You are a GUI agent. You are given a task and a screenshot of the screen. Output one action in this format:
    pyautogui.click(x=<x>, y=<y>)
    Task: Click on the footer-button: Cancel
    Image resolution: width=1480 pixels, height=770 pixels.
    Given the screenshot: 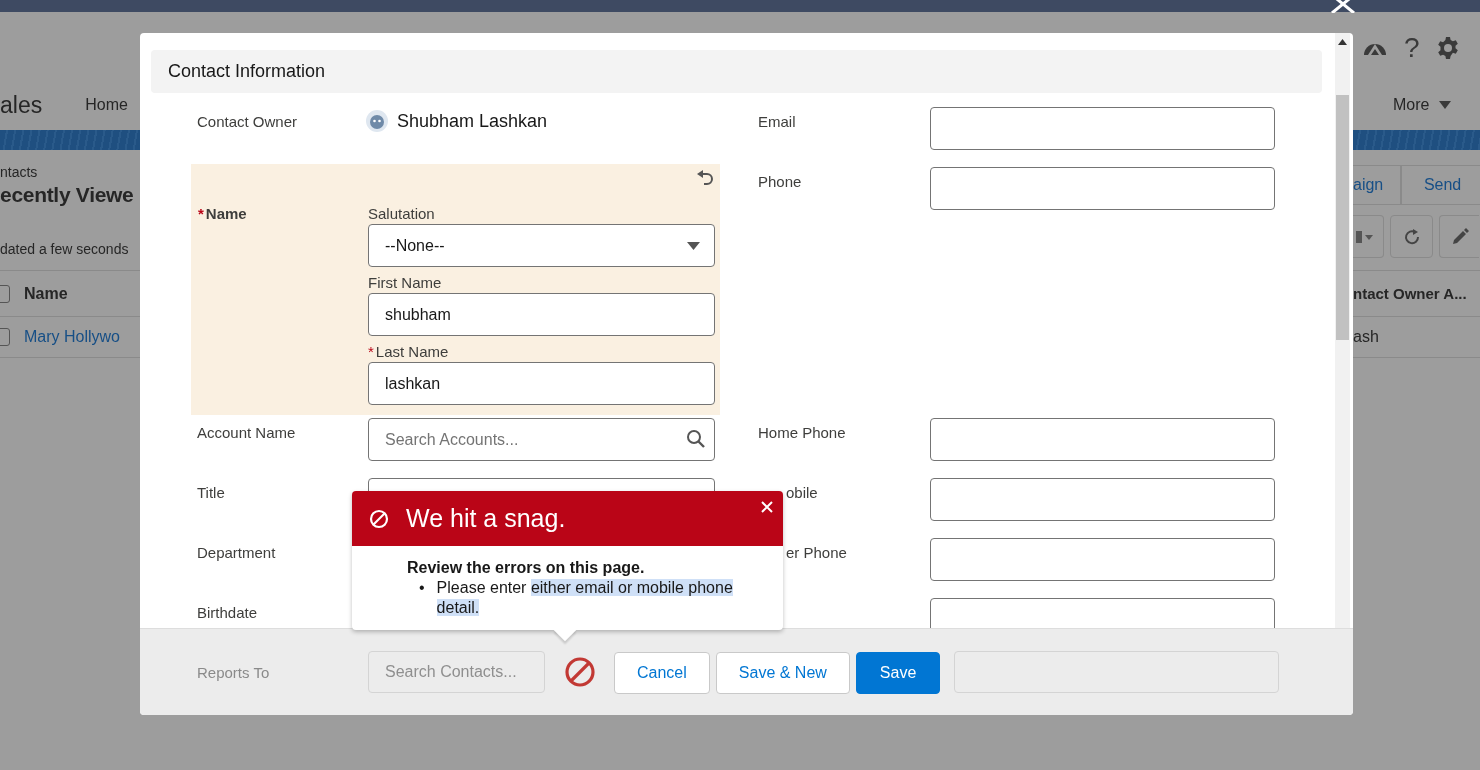 What is the action you would take?
    pyautogui.click(x=662, y=672)
    